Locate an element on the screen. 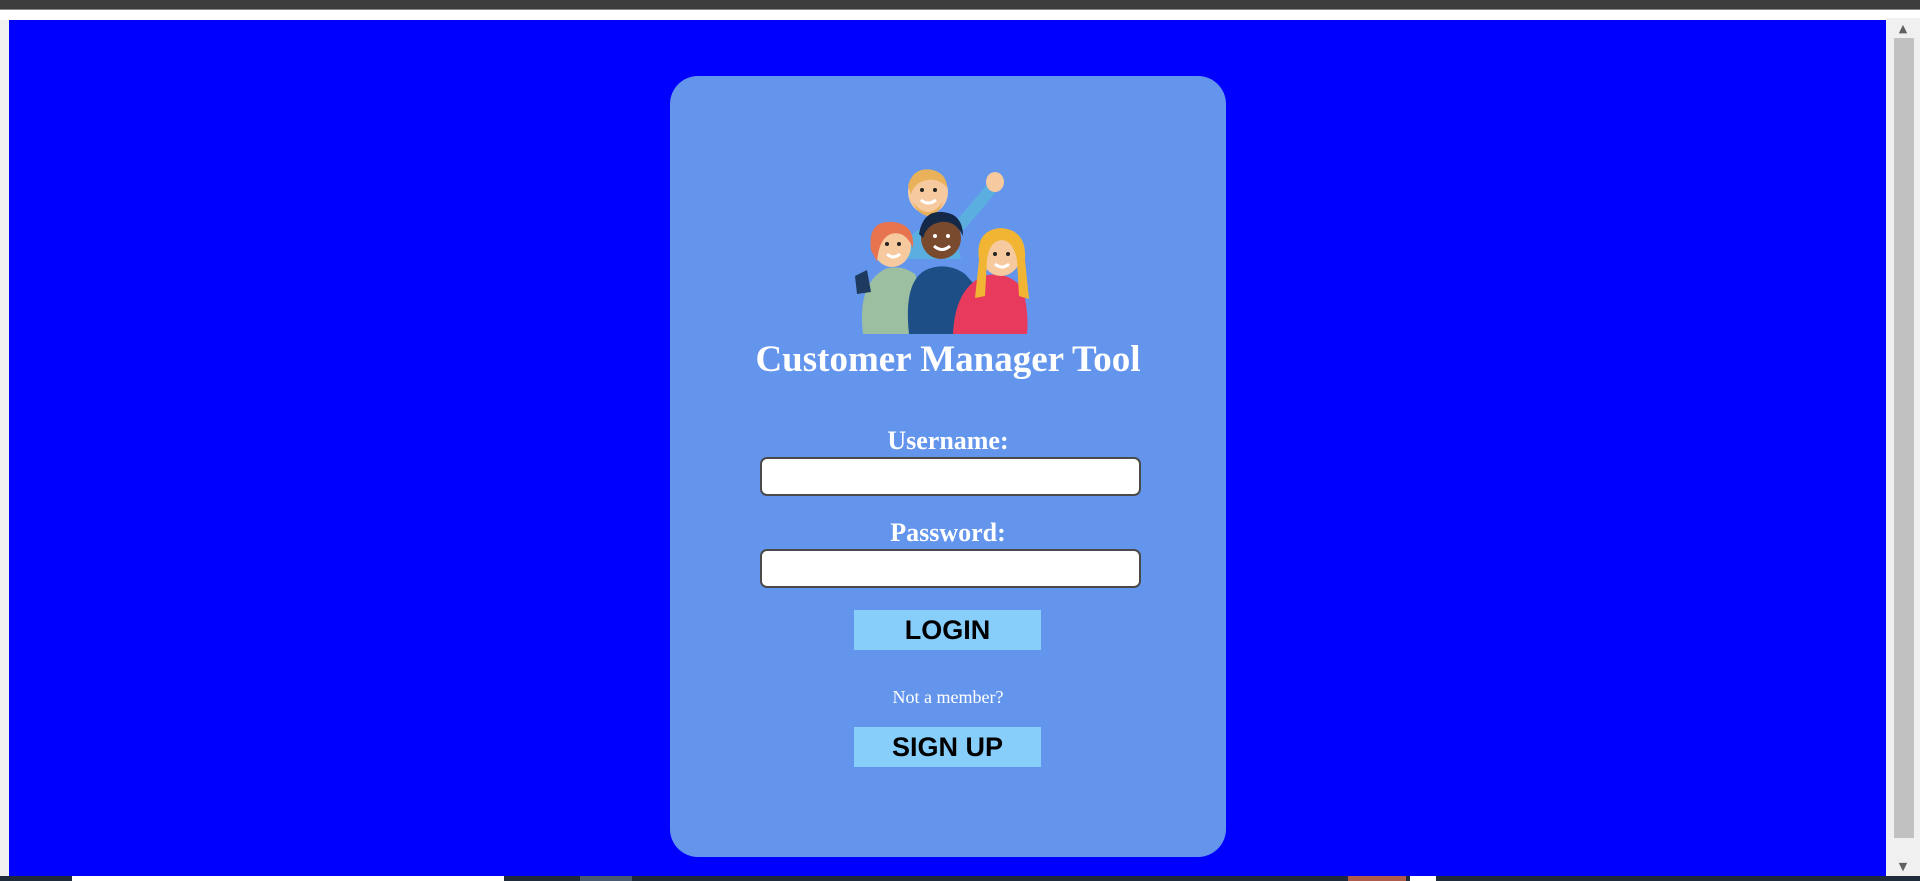 Image resolution: width=1920 pixels, height=881 pixels. password-input is located at coordinates (950, 568).